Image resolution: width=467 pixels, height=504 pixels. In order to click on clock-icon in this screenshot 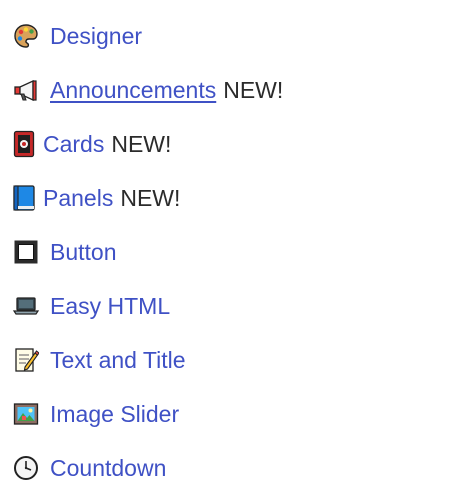, I will do `click(26, 468)`.